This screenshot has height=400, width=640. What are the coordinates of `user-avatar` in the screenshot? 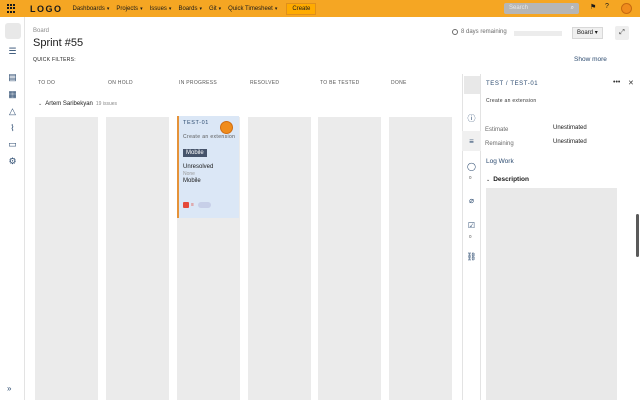 It's located at (626, 8).